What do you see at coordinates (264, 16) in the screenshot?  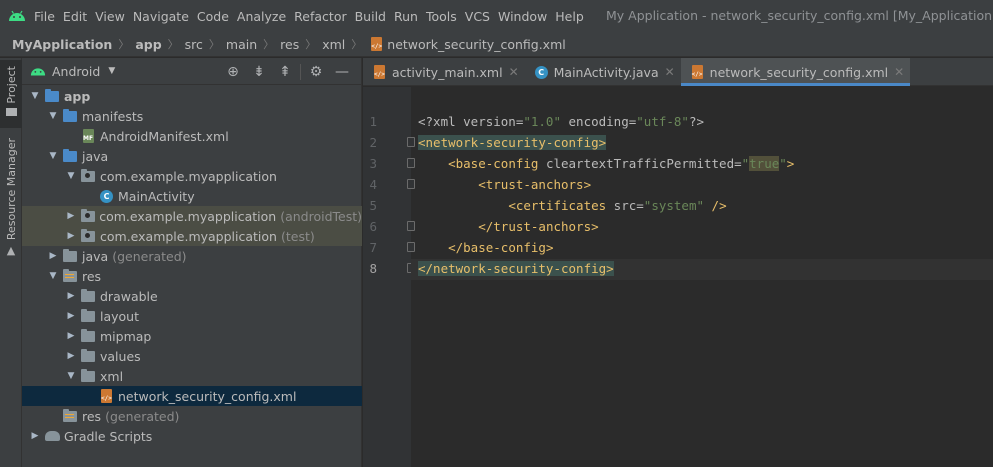 I see `menu-analyze: Analyze` at bounding box center [264, 16].